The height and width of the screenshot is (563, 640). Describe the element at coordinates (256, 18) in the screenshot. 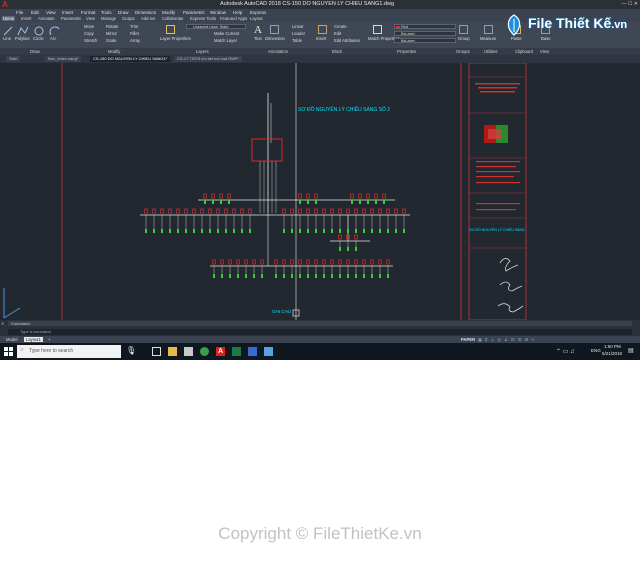

I see `tab-layout: Layout` at that location.